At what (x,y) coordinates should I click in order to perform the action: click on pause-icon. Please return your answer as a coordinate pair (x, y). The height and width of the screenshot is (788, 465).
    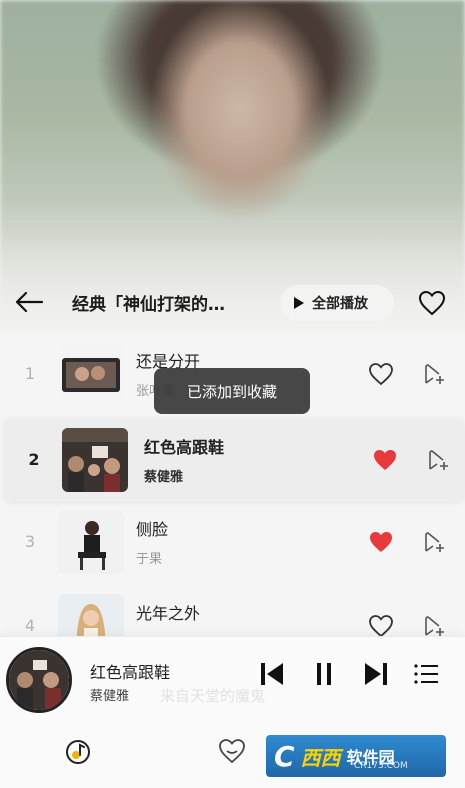
    Looking at the image, I should click on (324, 674).